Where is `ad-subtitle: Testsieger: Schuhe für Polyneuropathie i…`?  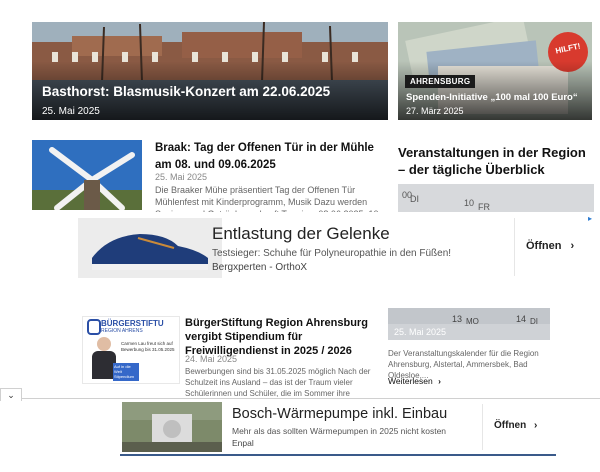 ad-subtitle: Testsieger: Schuhe für Polyneuropathie i… is located at coordinates (332, 253).